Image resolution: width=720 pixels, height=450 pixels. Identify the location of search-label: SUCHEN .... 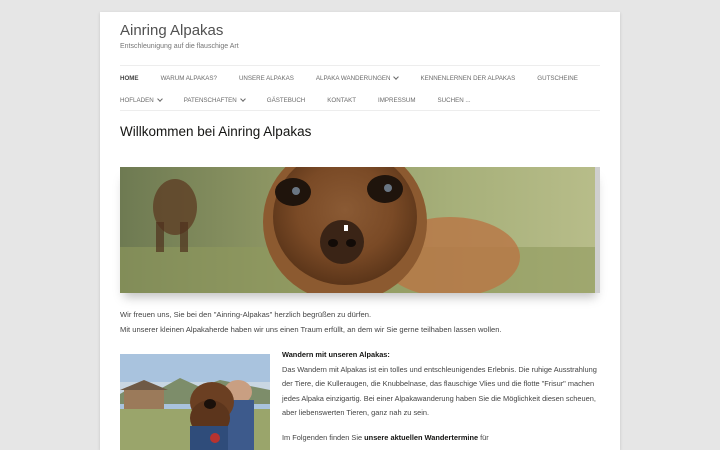
(454, 100).